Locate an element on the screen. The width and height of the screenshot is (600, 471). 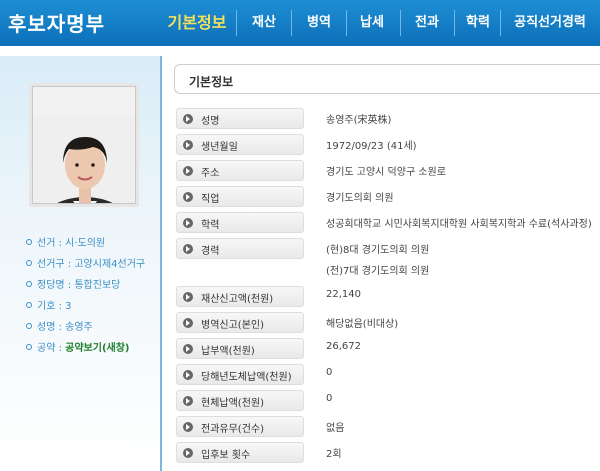
row-tax-arrears-current: 현체납액(천원) 0 is located at coordinates (387, 401).